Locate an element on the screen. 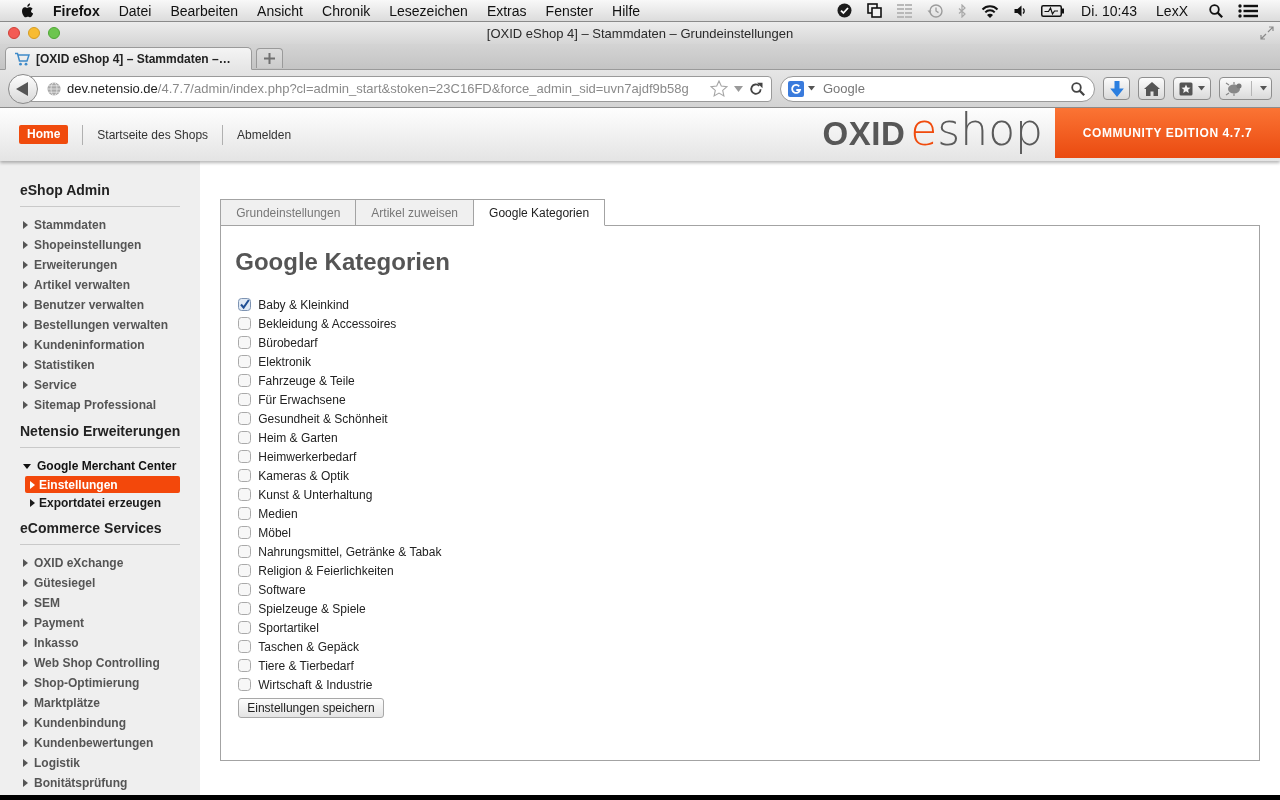 The height and width of the screenshot is (800, 1280). download-button is located at coordinates (1116, 88).